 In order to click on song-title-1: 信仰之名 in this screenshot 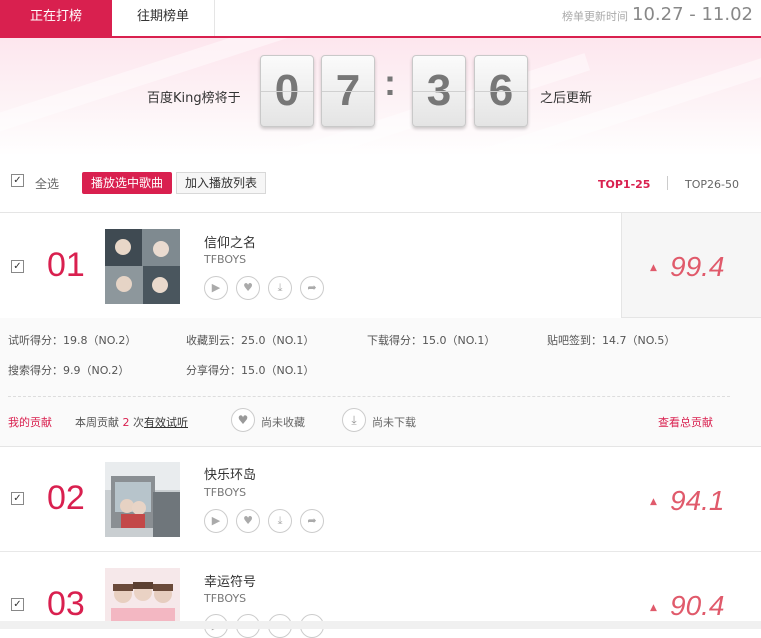, I will do `click(230, 241)`.